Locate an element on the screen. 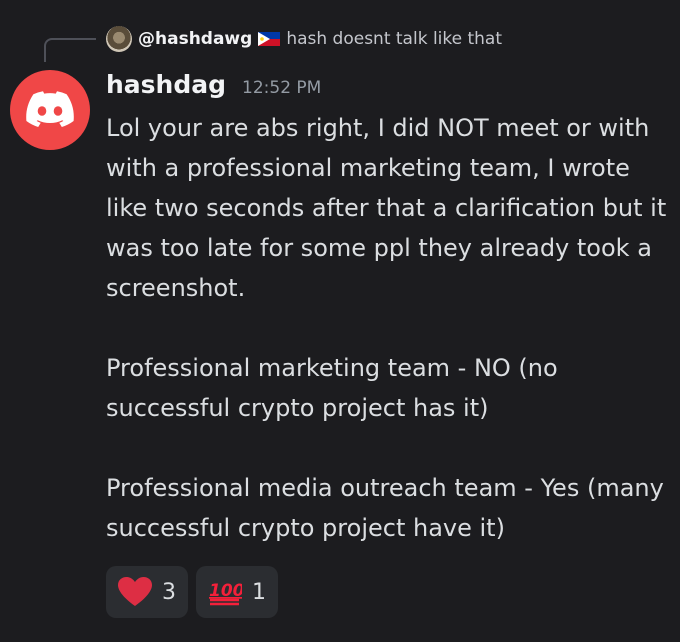 This screenshot has height=642, width=680. philippines-flag-icon is located at coordinates (269, 39).